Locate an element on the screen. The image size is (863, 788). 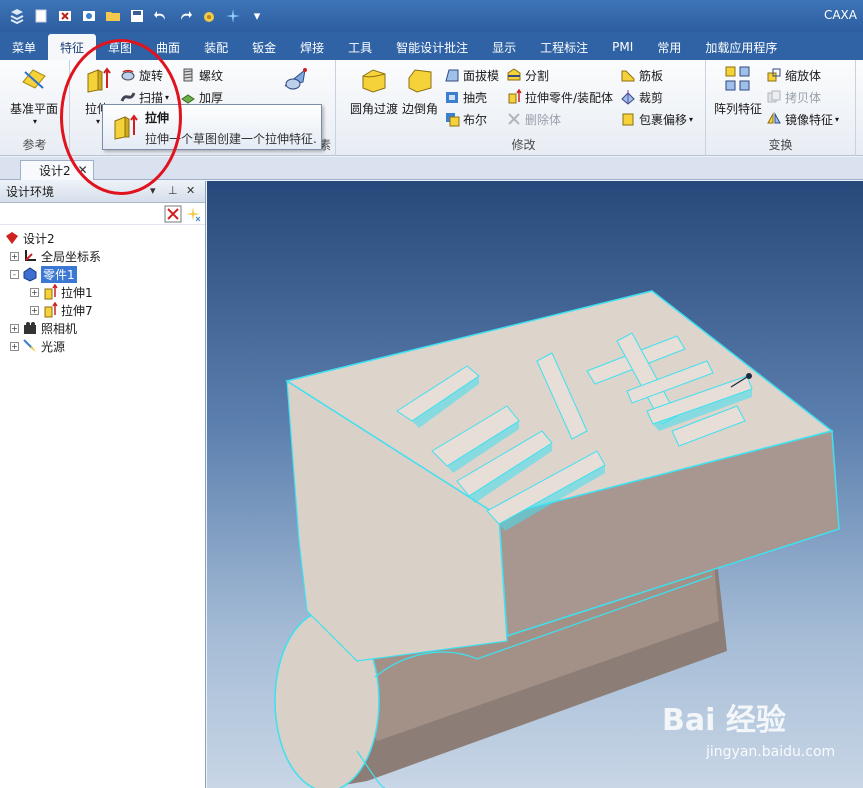
scale-body-label: 缩放体 is located at coordinates (803, 75).